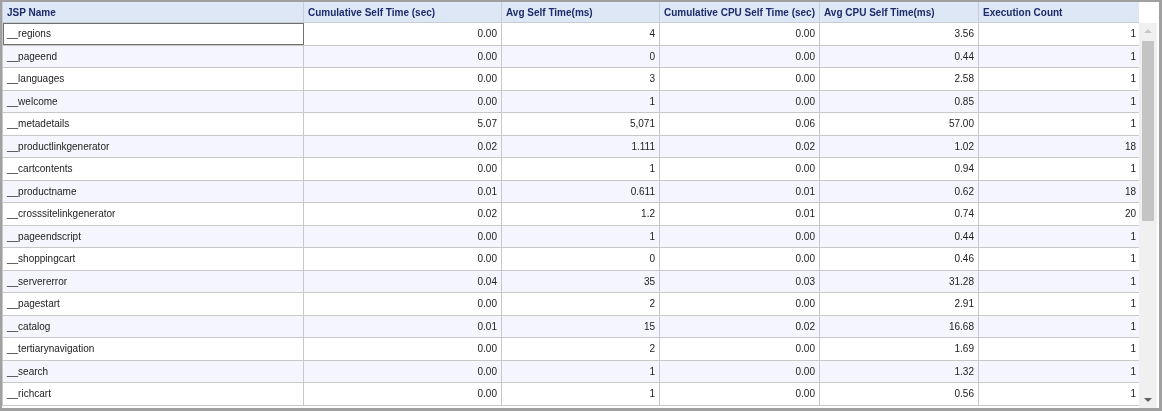  Describe the element at coordinates (899, 258) in the screenshot. I see `table-cell: 0.46` at that location.